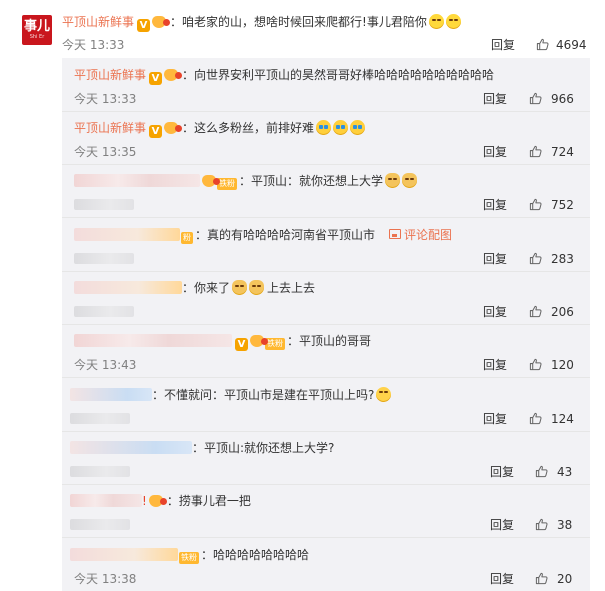 The width and height of the screenshot is (605, 591). What do you see at coordinates (105, 152) in the screenshot?
I see `reply-time: 今天 13:35` at bounding box center [105, 152].